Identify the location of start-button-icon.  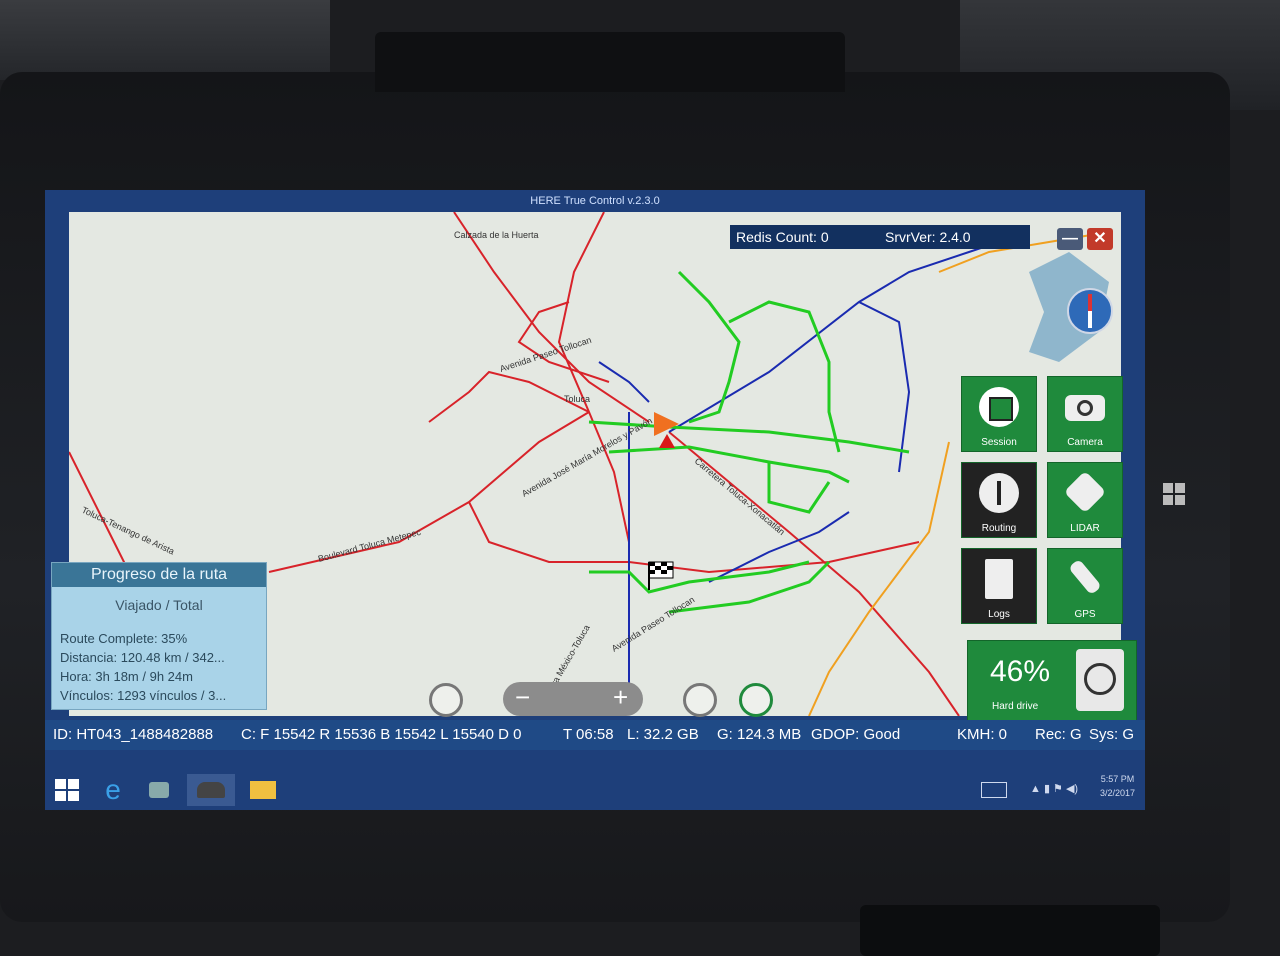
(67, 790).